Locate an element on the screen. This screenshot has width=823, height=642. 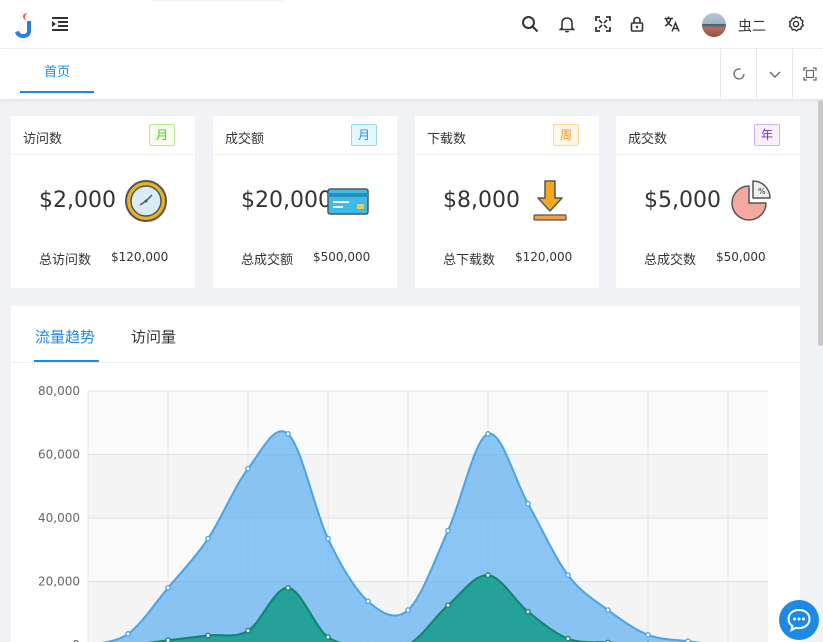
tabs-bar: 首页 is located at coordinates (411, 74).